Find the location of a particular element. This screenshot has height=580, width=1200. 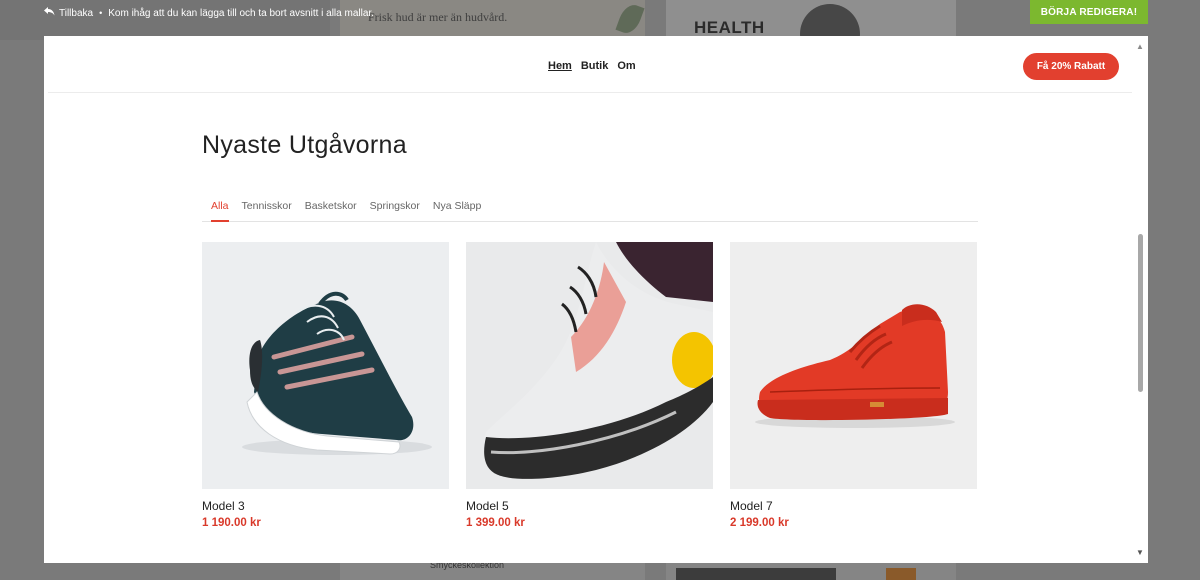

product-card: Model 3 1 190.00 kr is located at coordinates (325, 385).